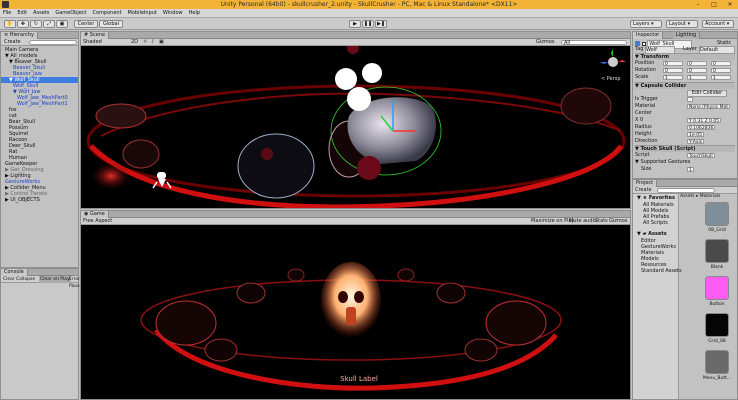 The height and width of the screenshot is (400, 738). I want to click on tab-project: Project, so click(645, 183).